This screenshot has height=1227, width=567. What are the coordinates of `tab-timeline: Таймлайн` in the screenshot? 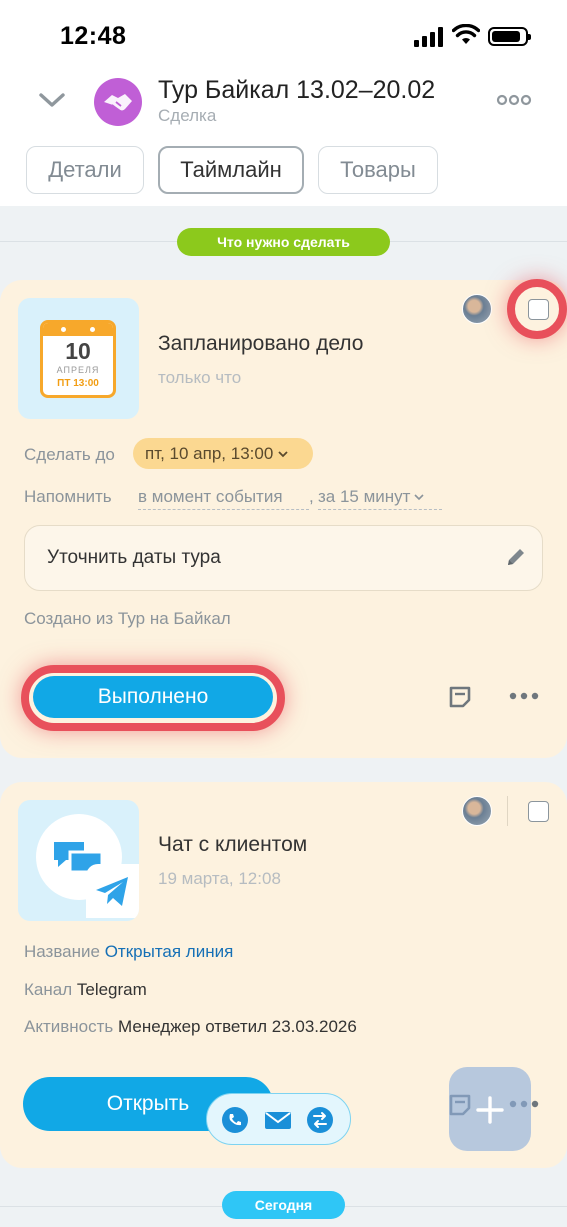 It's located at (231, 170).